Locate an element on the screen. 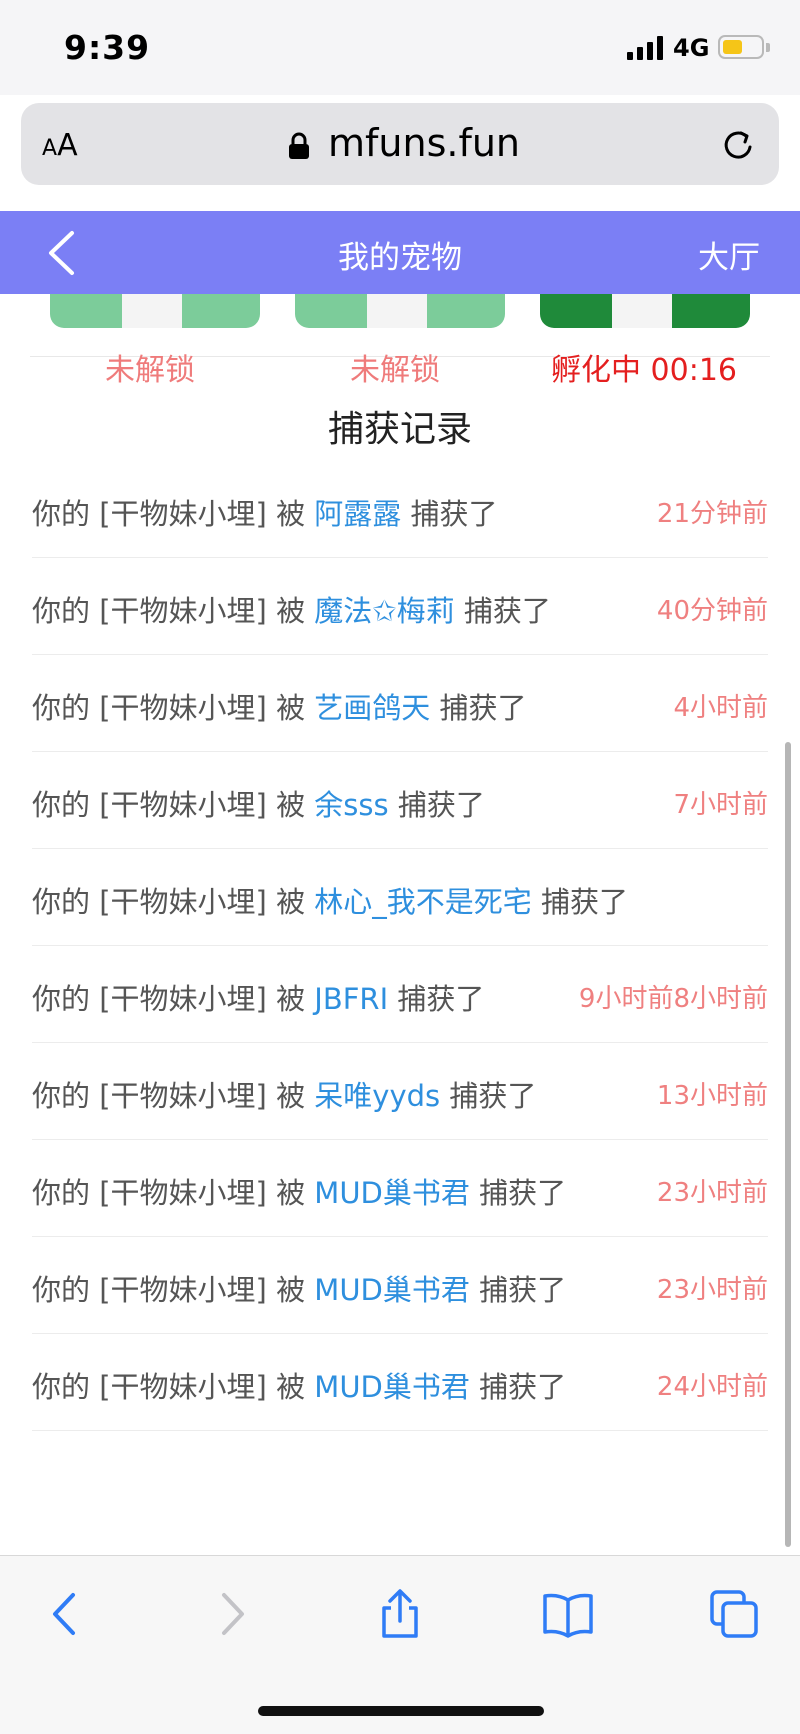 The width and height of the screenshot is (800, 1734). record-time: 7小时前 is located at coordinates (720, 805).